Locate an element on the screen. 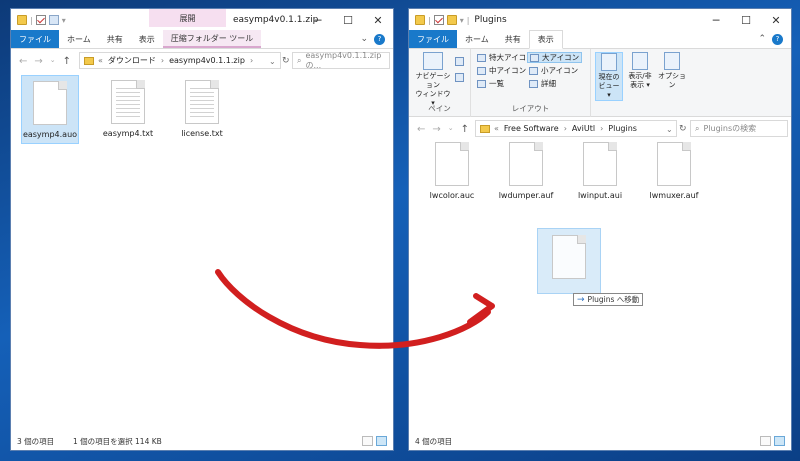 The image size is (800, 461). layout-list: 一覧 is located at coordinates (490, 83).